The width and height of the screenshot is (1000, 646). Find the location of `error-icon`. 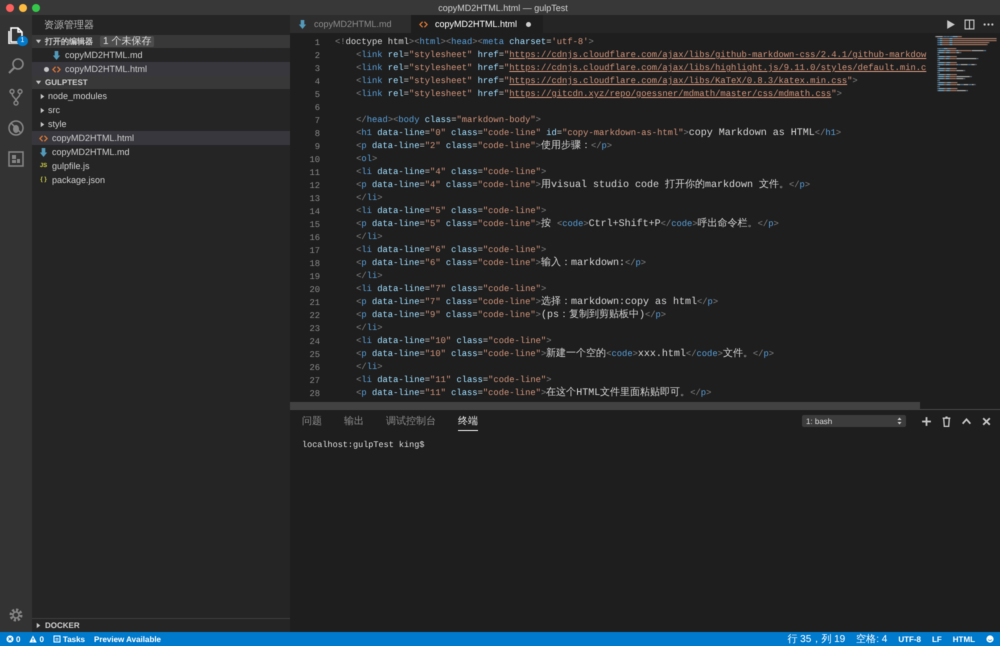

error-icon is located at coordinates (10, 639).